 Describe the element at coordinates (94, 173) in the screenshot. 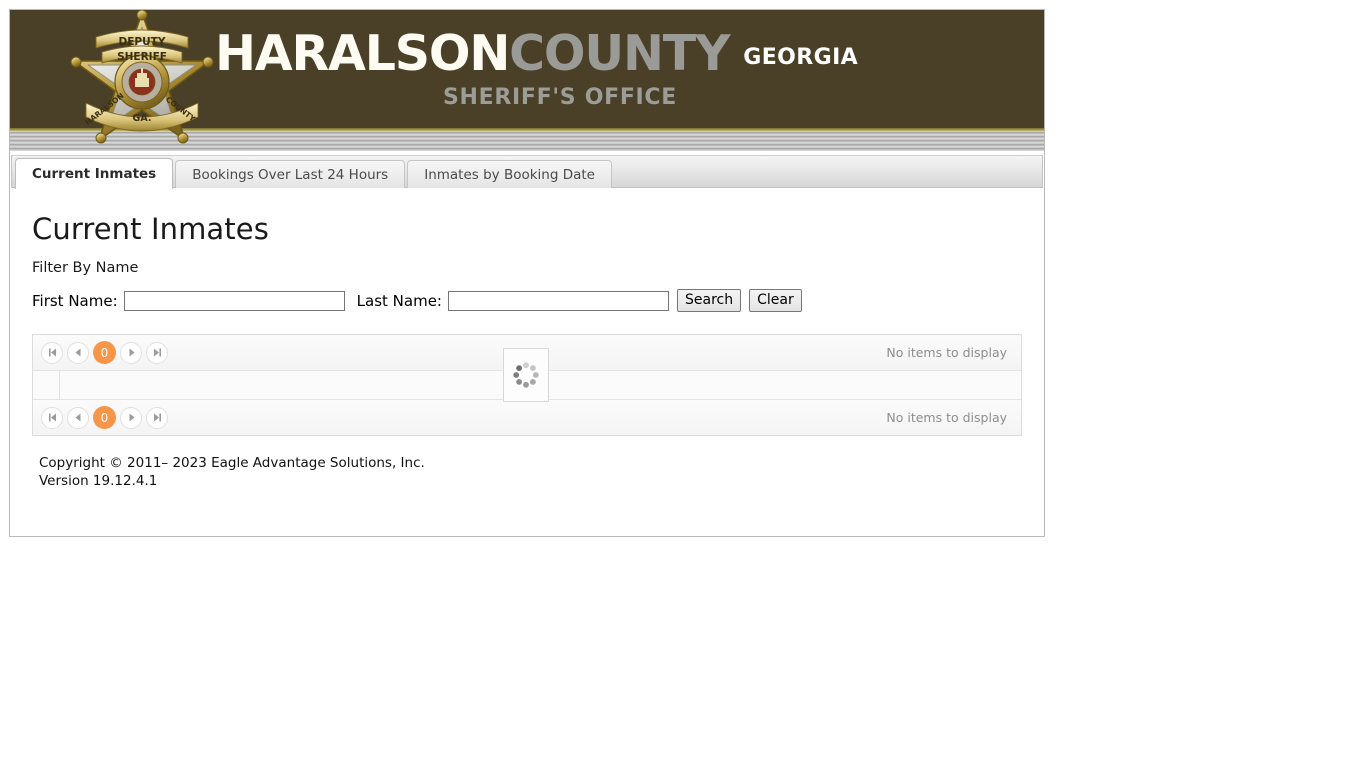

I see `tab-current-inmates: Current Inmates` at that location.